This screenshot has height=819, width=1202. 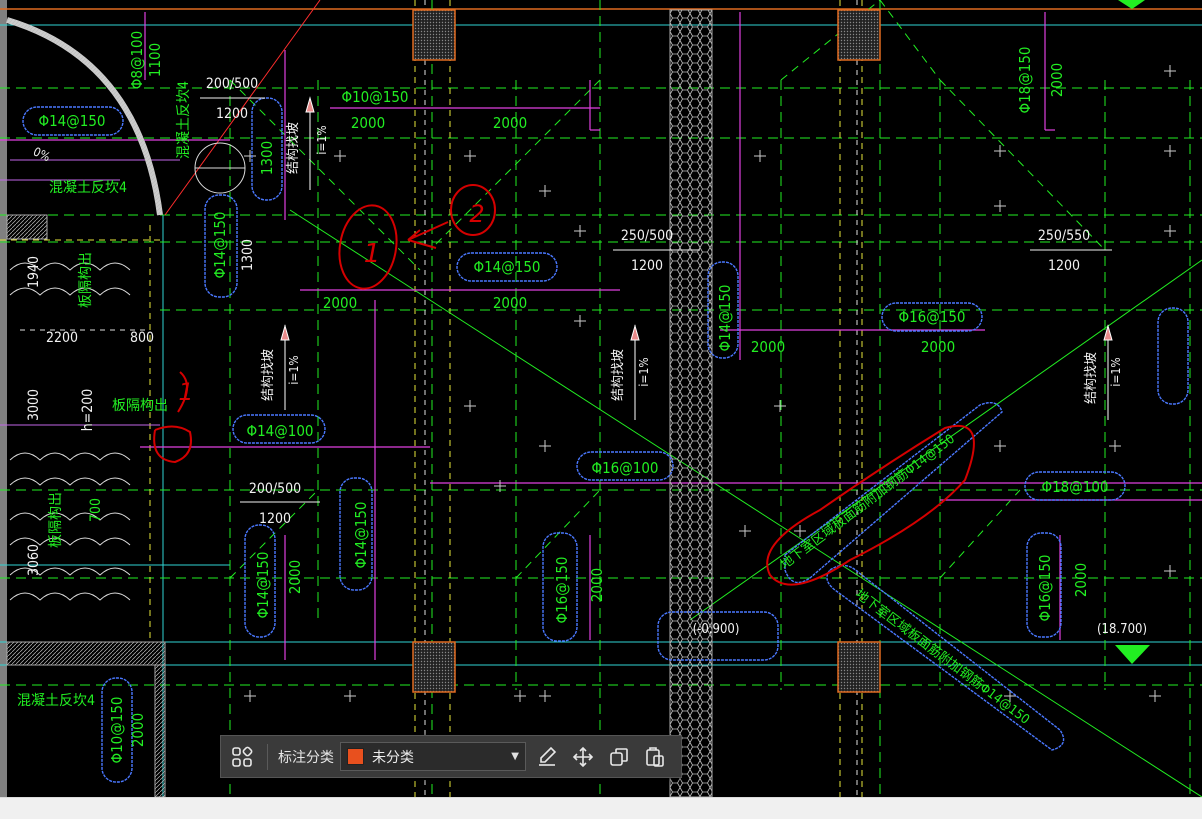 What do you see at coordinates (716, 629) in the screenshot?
I see `drawing-annotation-text: (-0.900)` at bounding box center [716, 629].